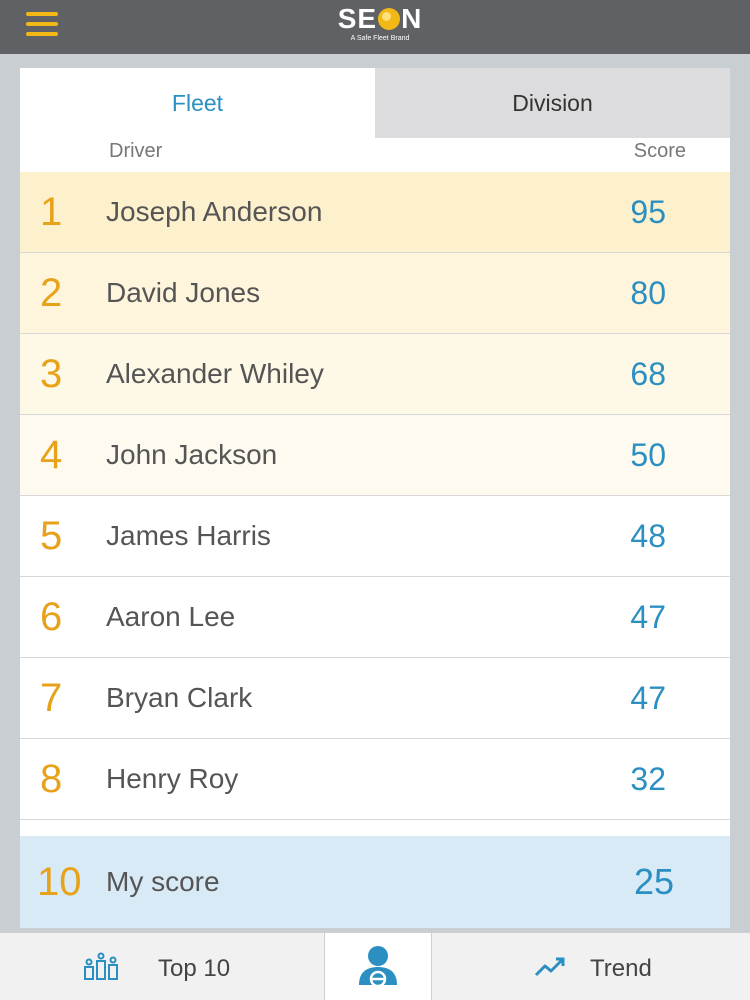  What do you see at coordinates (102, 968) in the screenshot?
I see `leaderboard-icon` at bounding box center [102, 968].